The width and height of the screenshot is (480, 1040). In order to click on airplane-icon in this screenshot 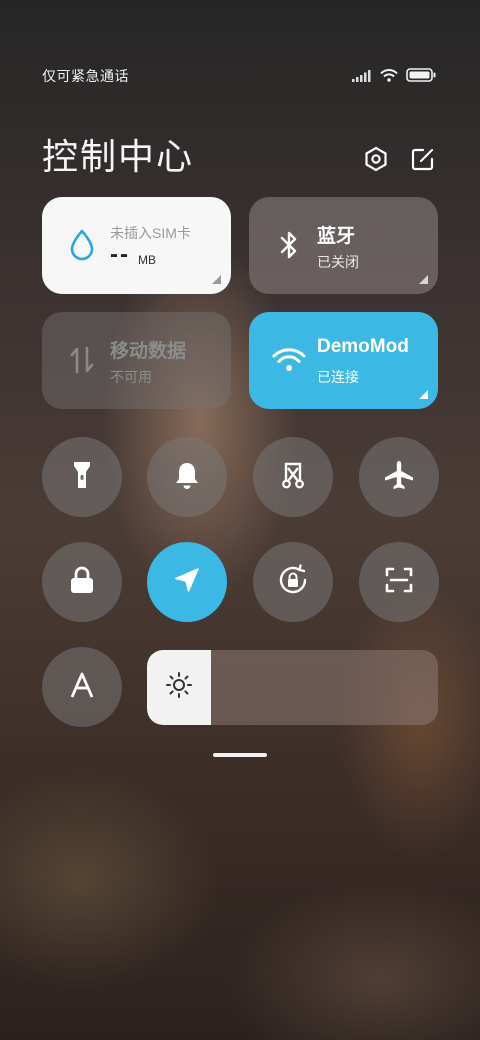, I will do `click(399, 477)`.